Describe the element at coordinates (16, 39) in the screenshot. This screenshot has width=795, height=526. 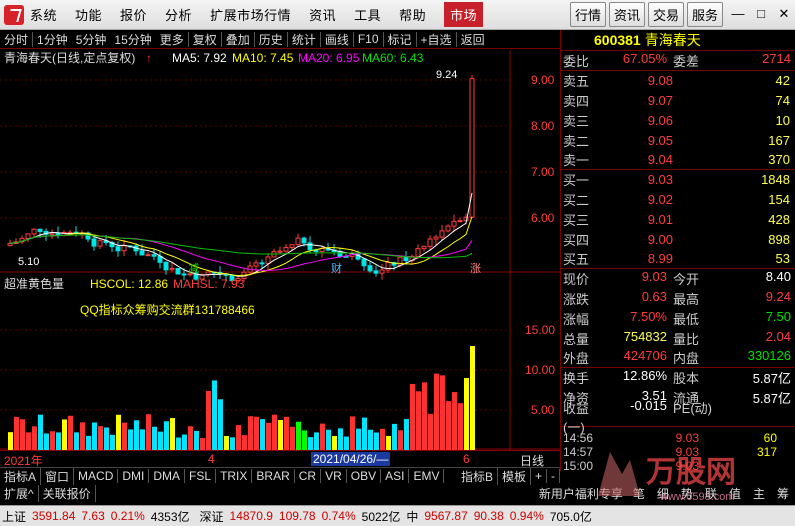
I see `tb-intraday: 分时` at that location.